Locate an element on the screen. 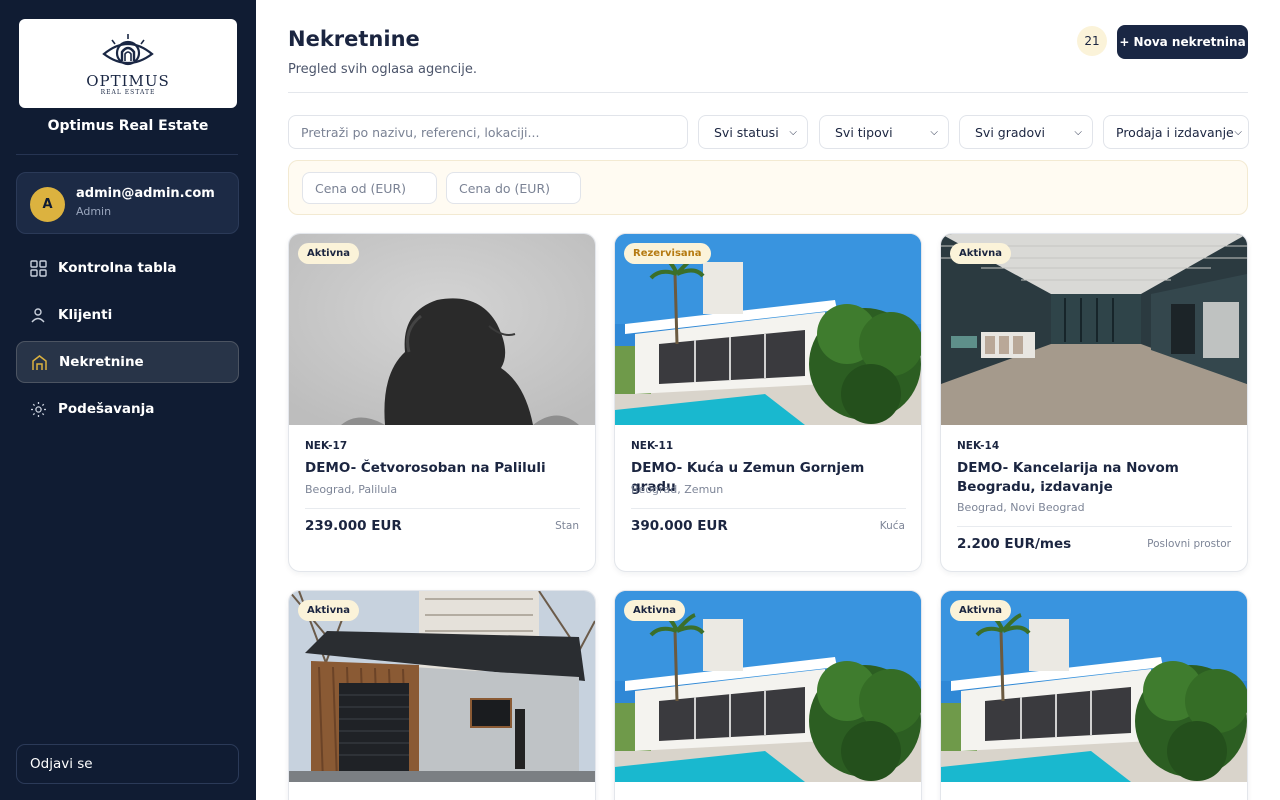 Image resolution: width=1280 pixels, height=800 pixels. new-property-button: + Nova nekretnina is located at coordinates (1182, 42).